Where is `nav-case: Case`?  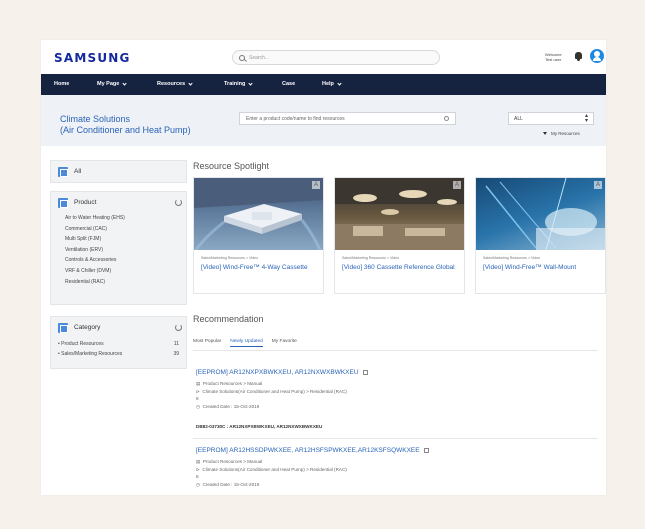 nav-case: Case is located at coordinates (288, 84).